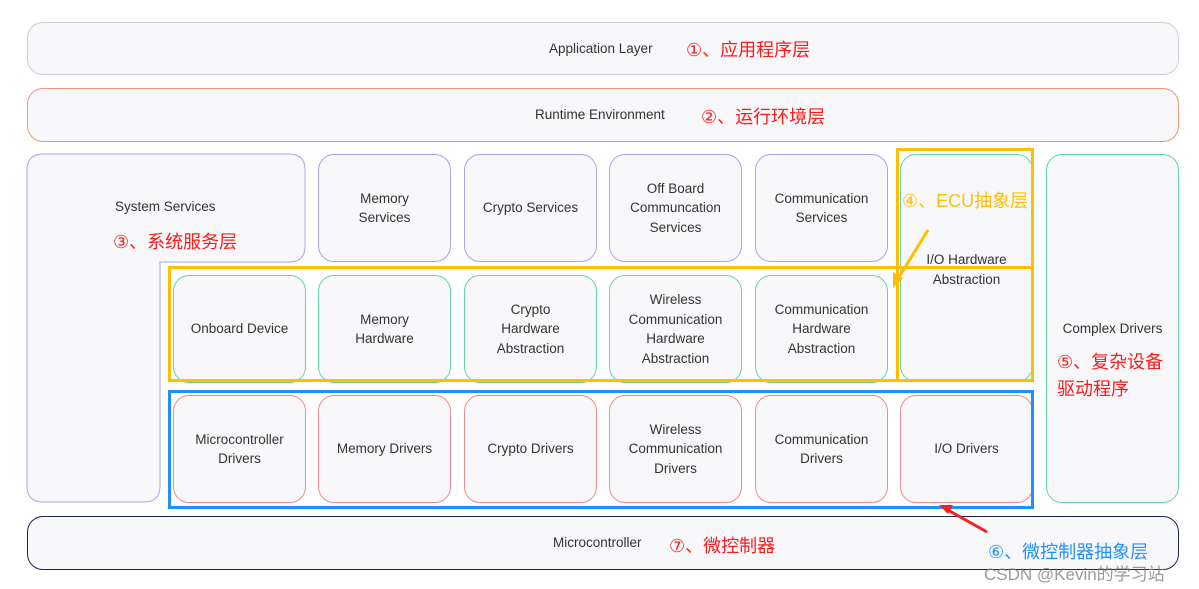  What do you see at coordinates (965, 201) in the screenshot?
I see `annotation-ecu: ④、ECU抽象层` at bounding box center [965, 201].